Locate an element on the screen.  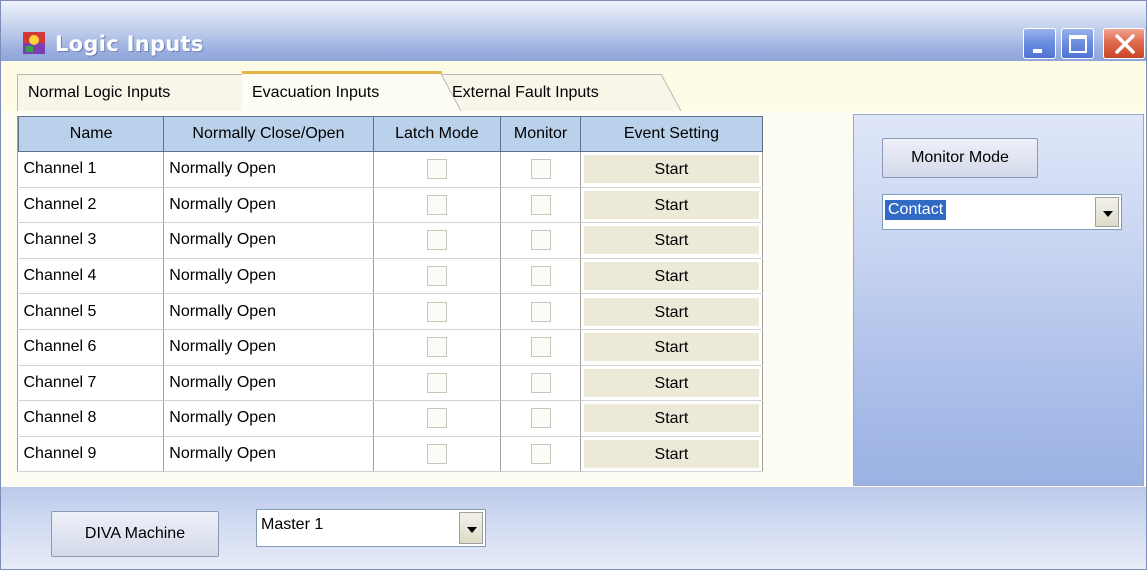
column-header-normally-close-open: Normally Close/Open is located at coordinates (268, 134).